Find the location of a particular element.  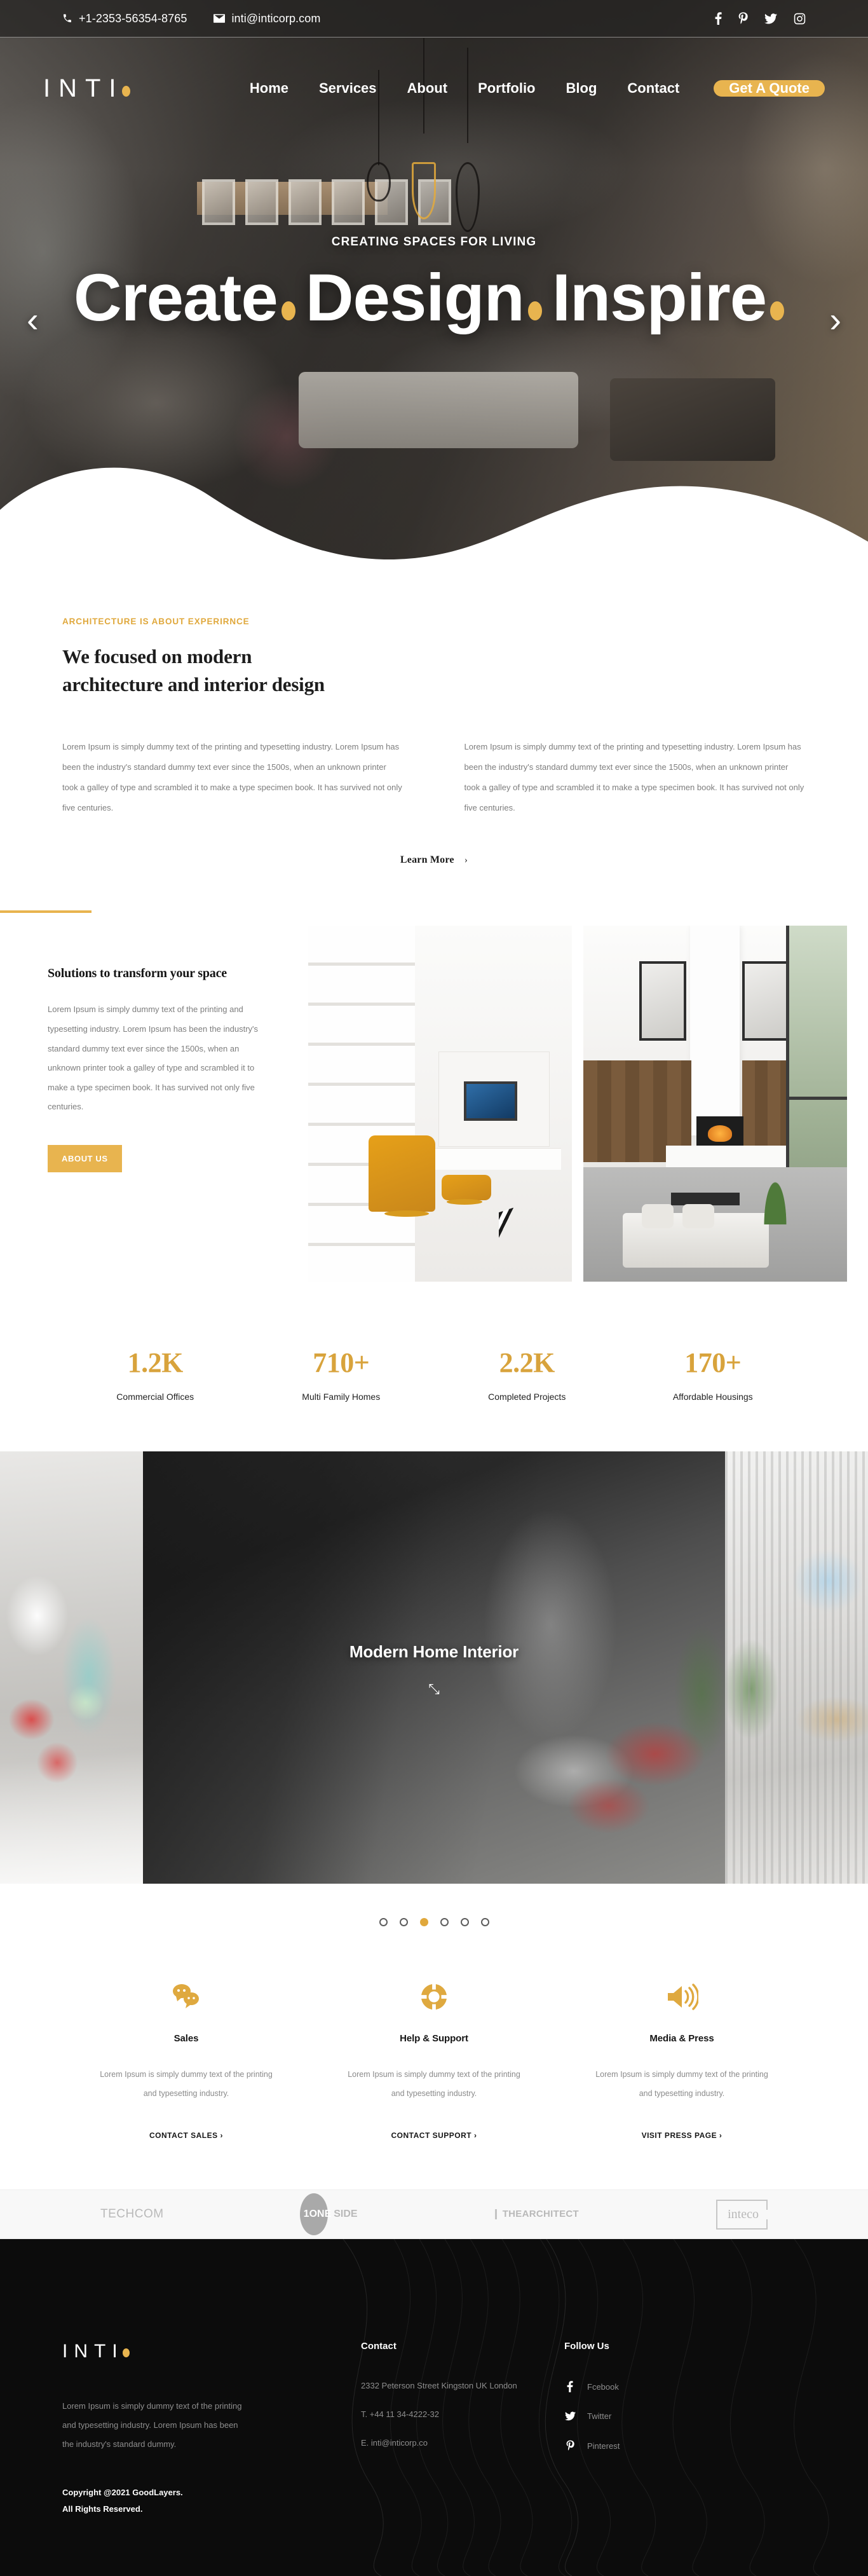

solutions-image-group is located at coordinates (577, 1096).